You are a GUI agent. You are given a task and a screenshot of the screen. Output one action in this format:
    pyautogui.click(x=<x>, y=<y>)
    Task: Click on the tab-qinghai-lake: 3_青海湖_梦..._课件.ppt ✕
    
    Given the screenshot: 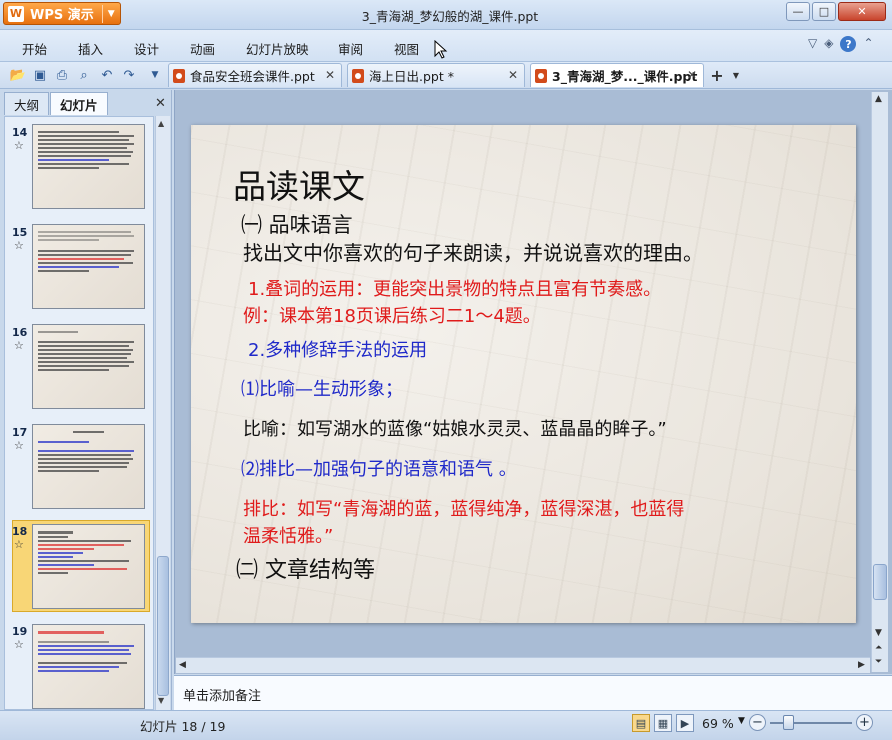 What is the action you would take?
    pyautogui.click(x=617, y=75)
    